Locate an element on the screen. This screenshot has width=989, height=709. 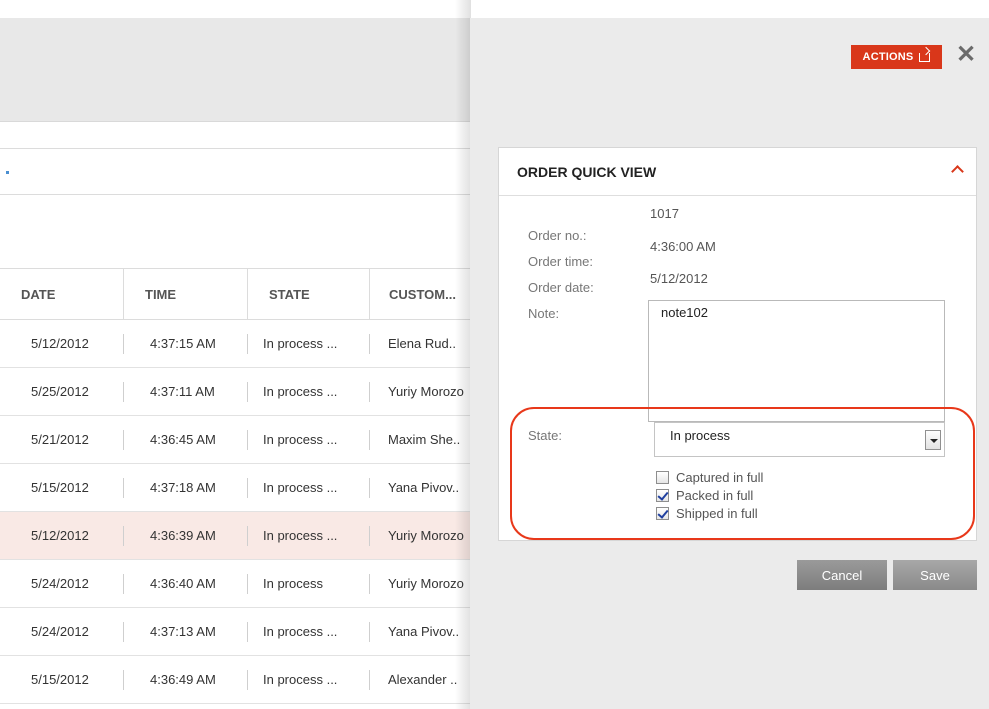
order-date-value: 5/12/2012 is located at coordinates (679, 278).